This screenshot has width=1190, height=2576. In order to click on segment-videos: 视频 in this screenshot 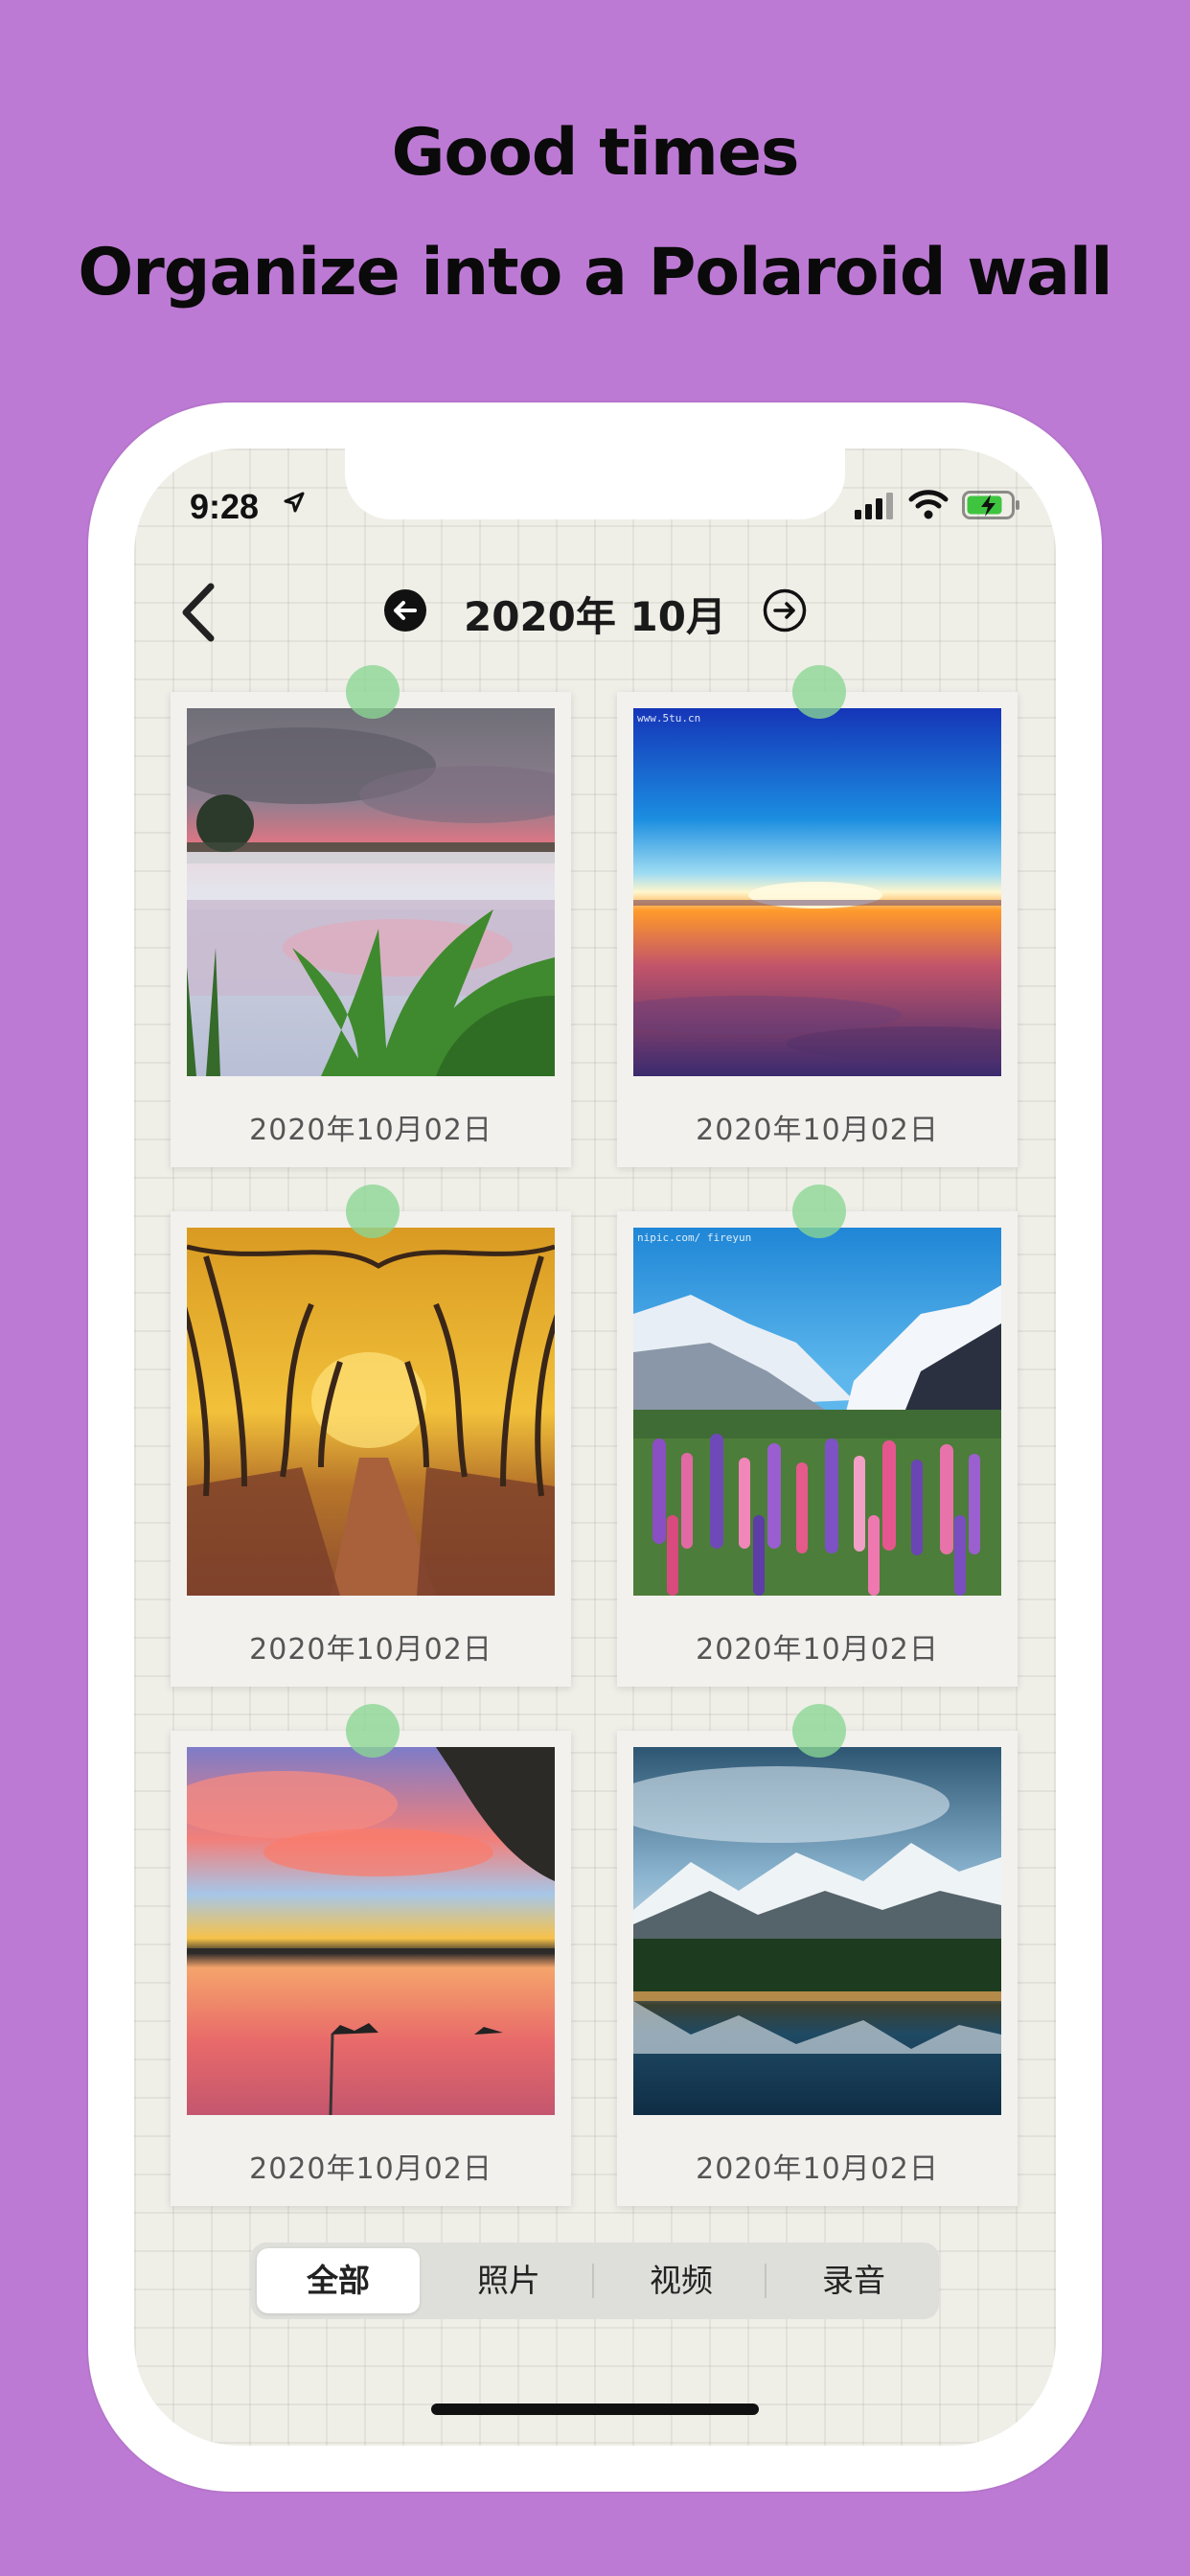, I will do `click(682, 2280)`.